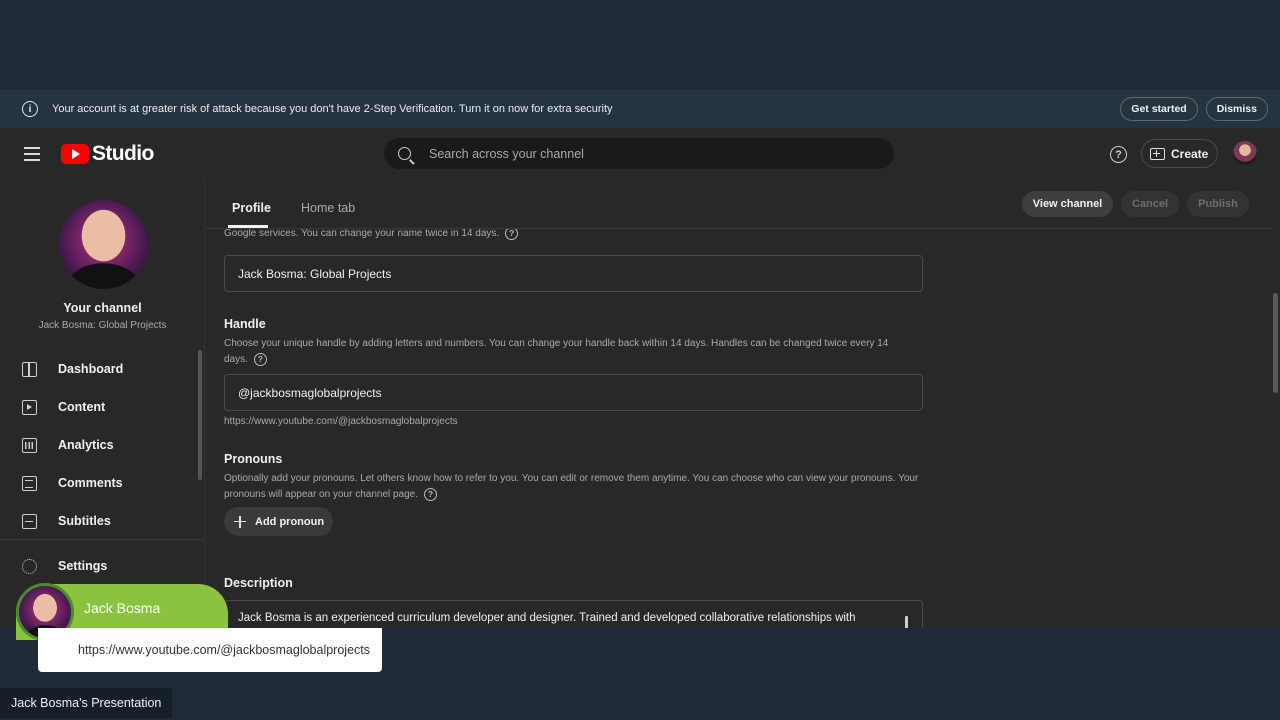  What do you see at coordinates (253, 459) in the screenshot?
I see `pronouns-title: Pronouns` at bounding box center [253, 459].